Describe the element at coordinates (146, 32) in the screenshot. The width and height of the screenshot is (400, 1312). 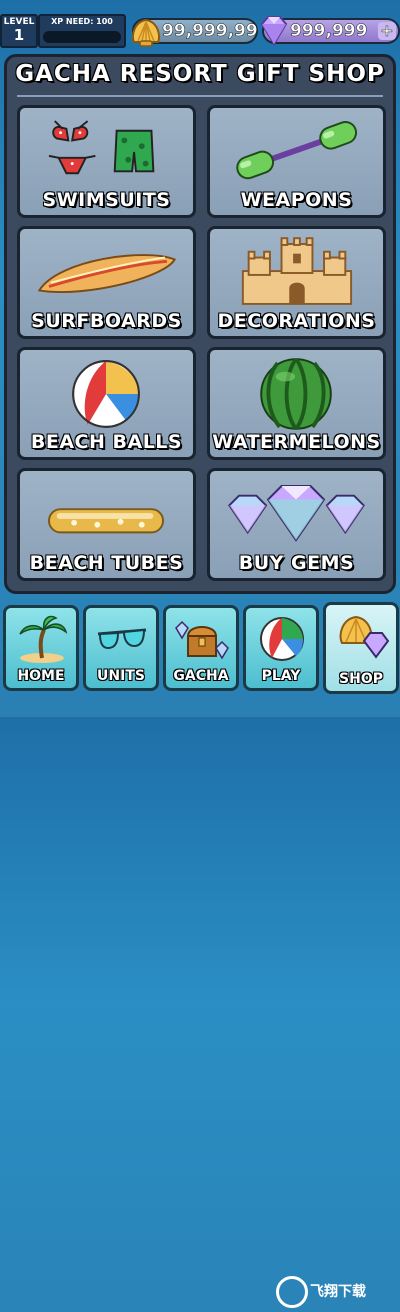
I see `shell-coin-icon` at that location.